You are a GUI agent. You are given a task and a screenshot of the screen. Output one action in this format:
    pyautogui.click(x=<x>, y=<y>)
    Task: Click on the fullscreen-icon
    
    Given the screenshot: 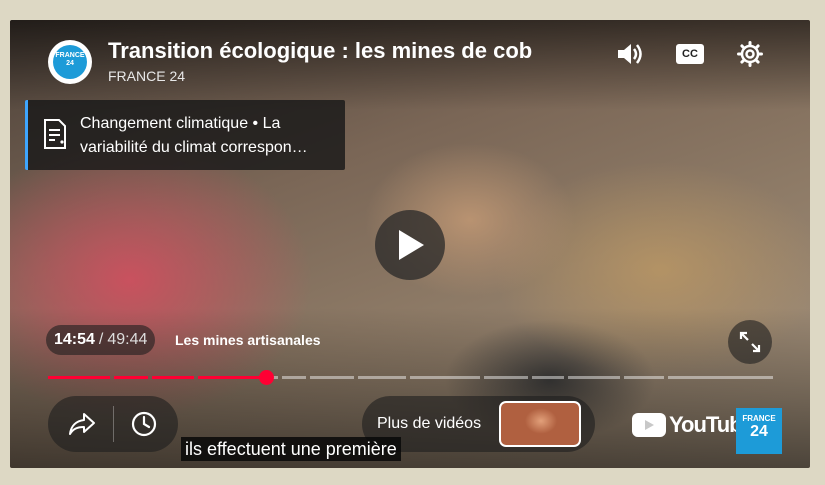 What is the action you would take?
    pyautogui.click(x=750, y=342)
    